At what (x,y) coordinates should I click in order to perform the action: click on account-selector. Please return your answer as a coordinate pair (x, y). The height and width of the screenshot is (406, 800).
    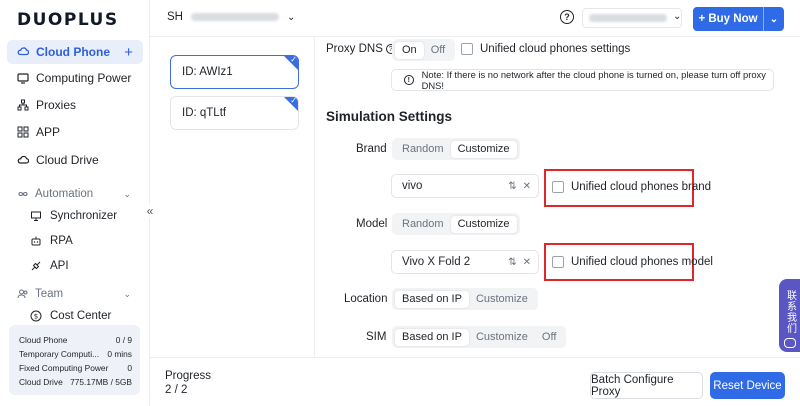
    Looking at the image, I should click on (632, 18).